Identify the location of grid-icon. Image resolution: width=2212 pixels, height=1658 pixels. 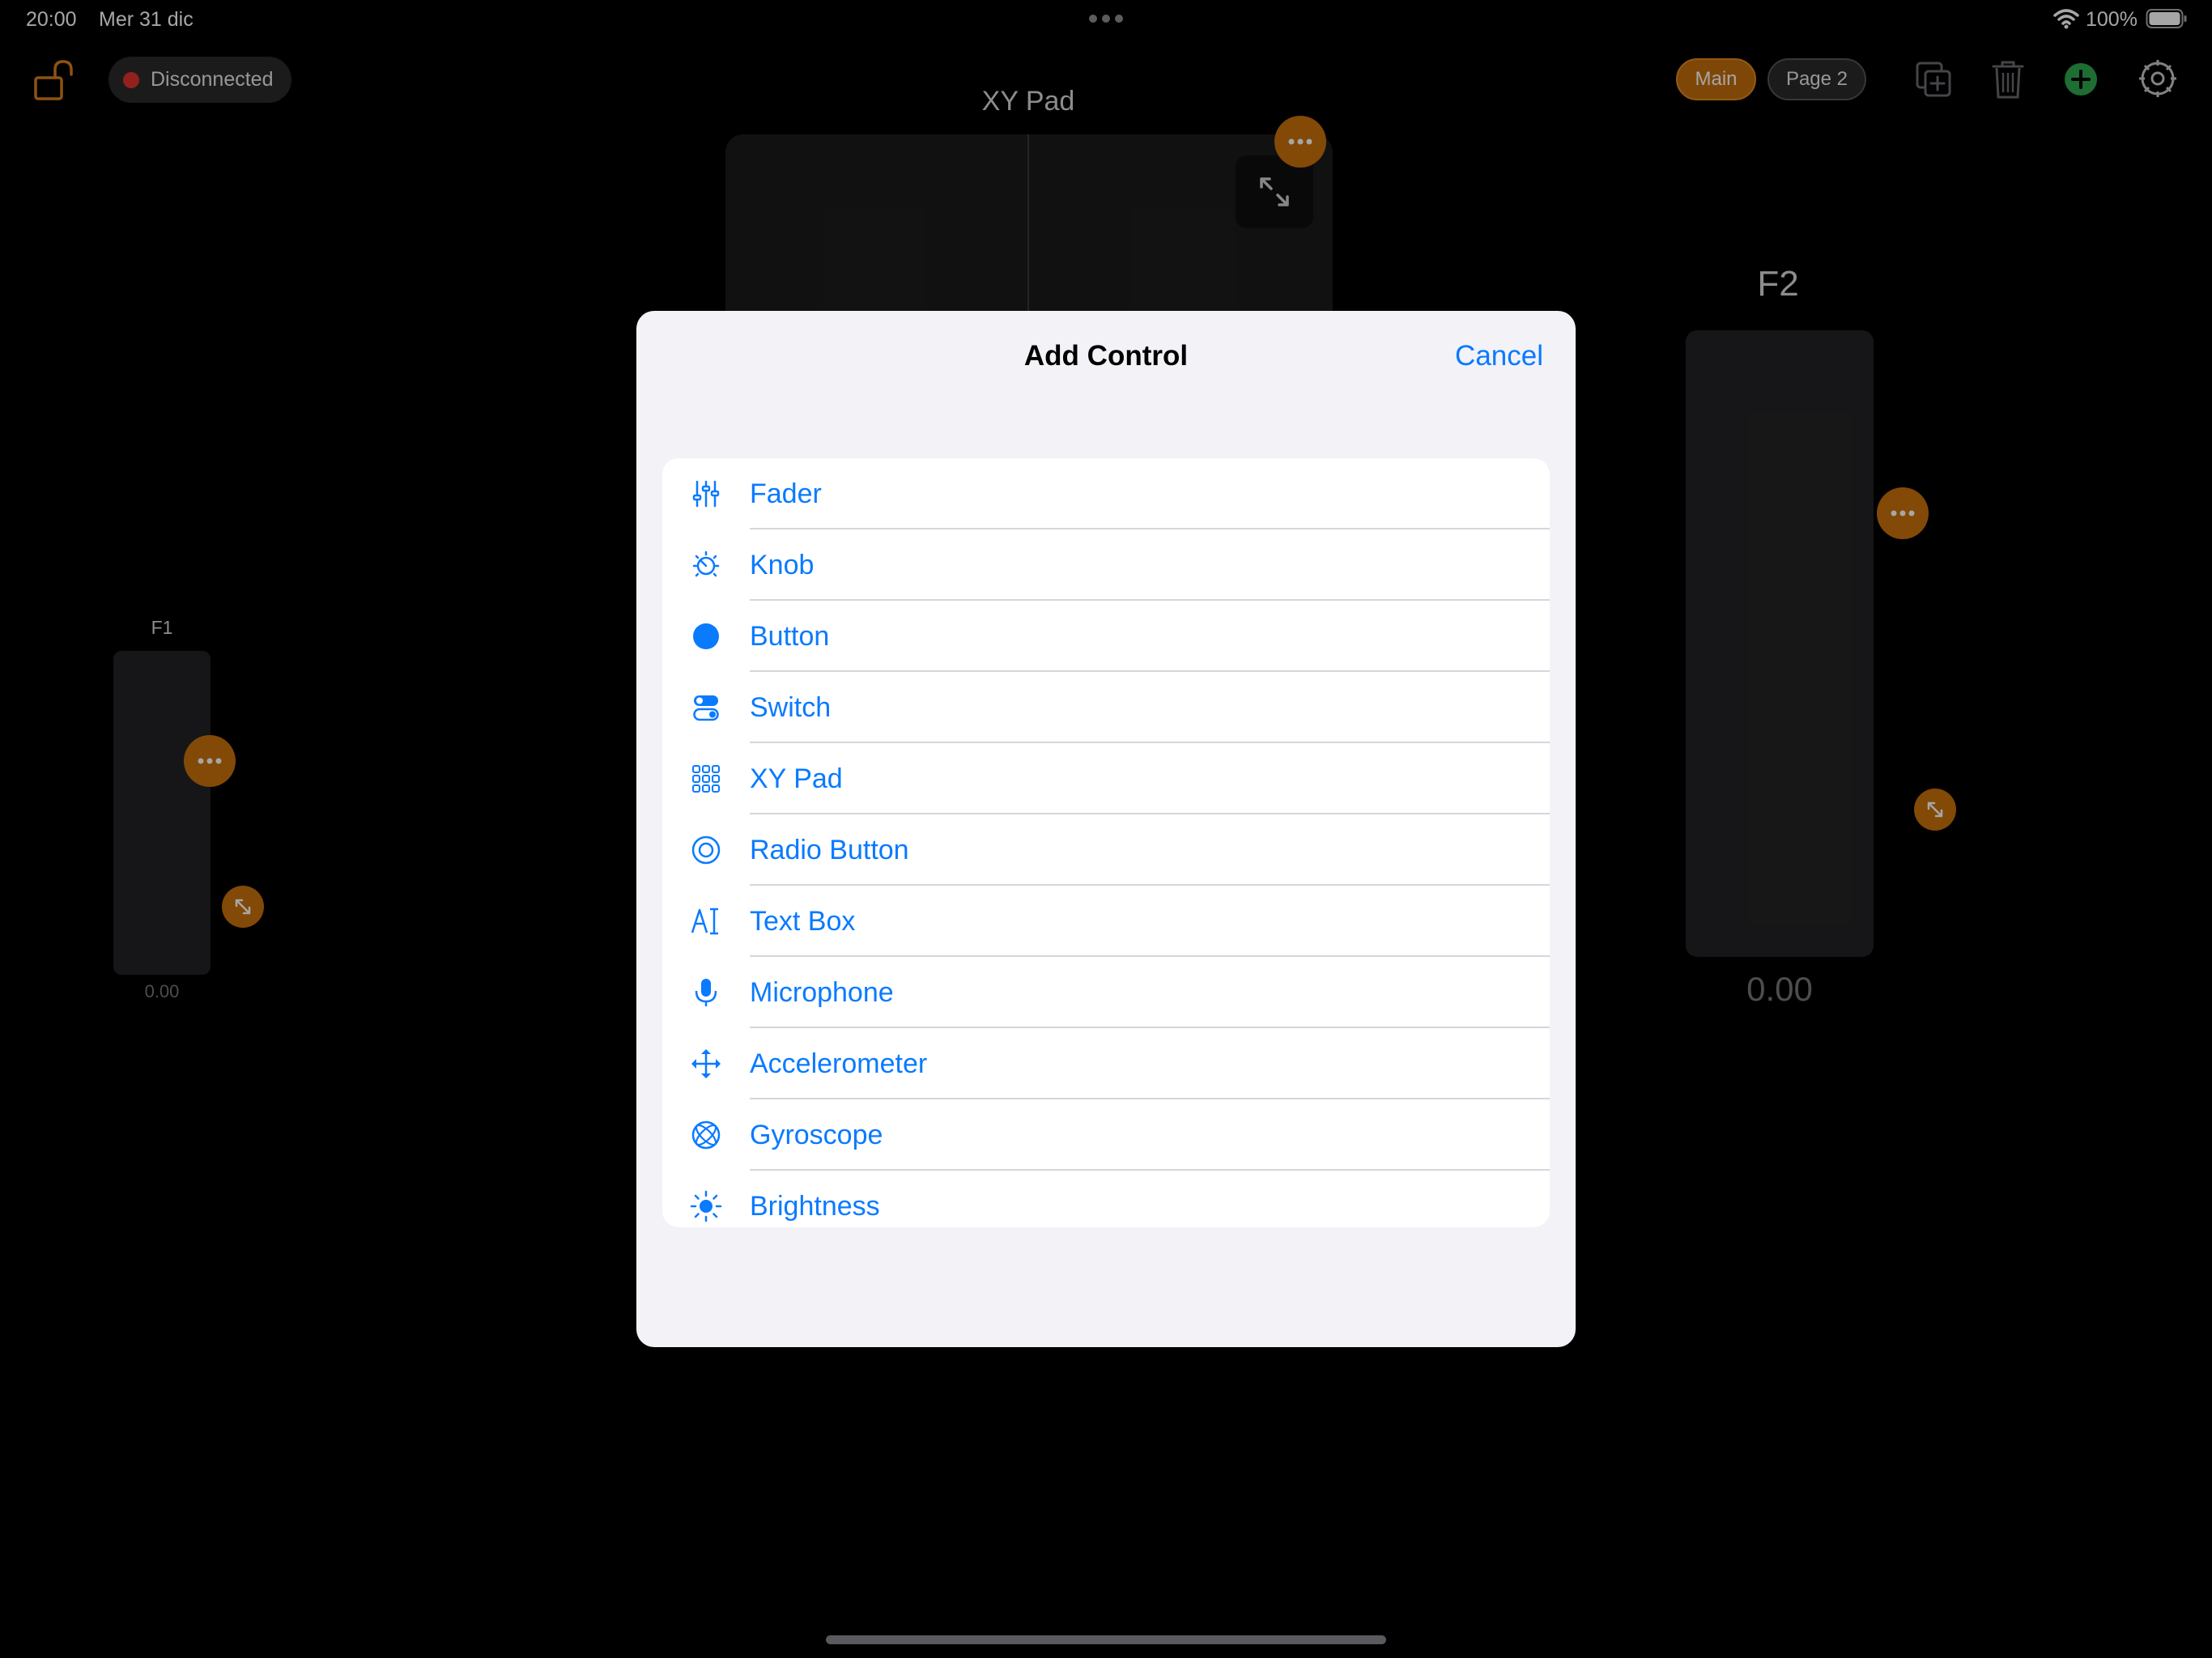
(706, 778).